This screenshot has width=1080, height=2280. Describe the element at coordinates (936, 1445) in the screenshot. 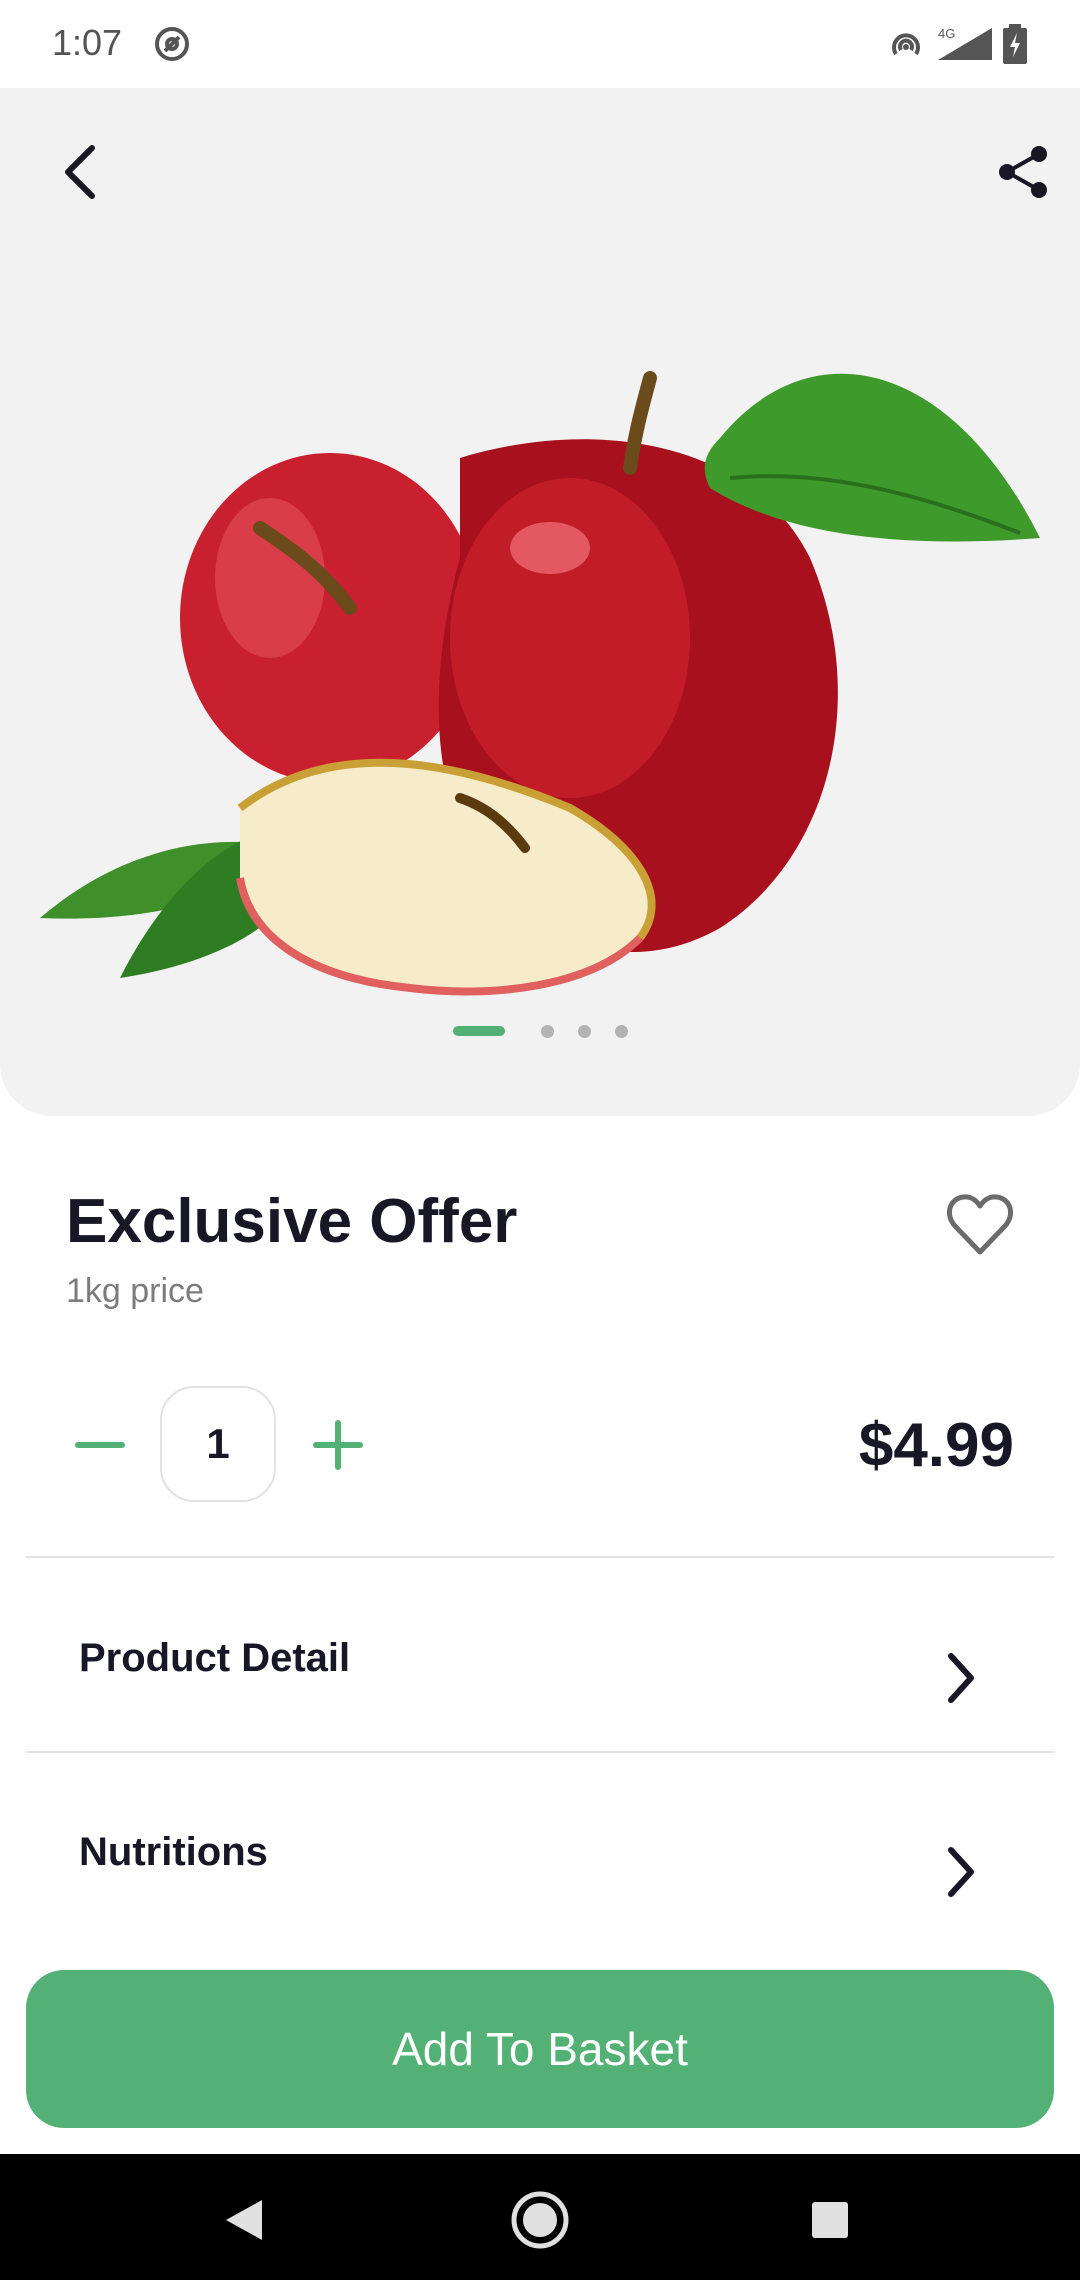

I see `product-price: $4.99` at that location.